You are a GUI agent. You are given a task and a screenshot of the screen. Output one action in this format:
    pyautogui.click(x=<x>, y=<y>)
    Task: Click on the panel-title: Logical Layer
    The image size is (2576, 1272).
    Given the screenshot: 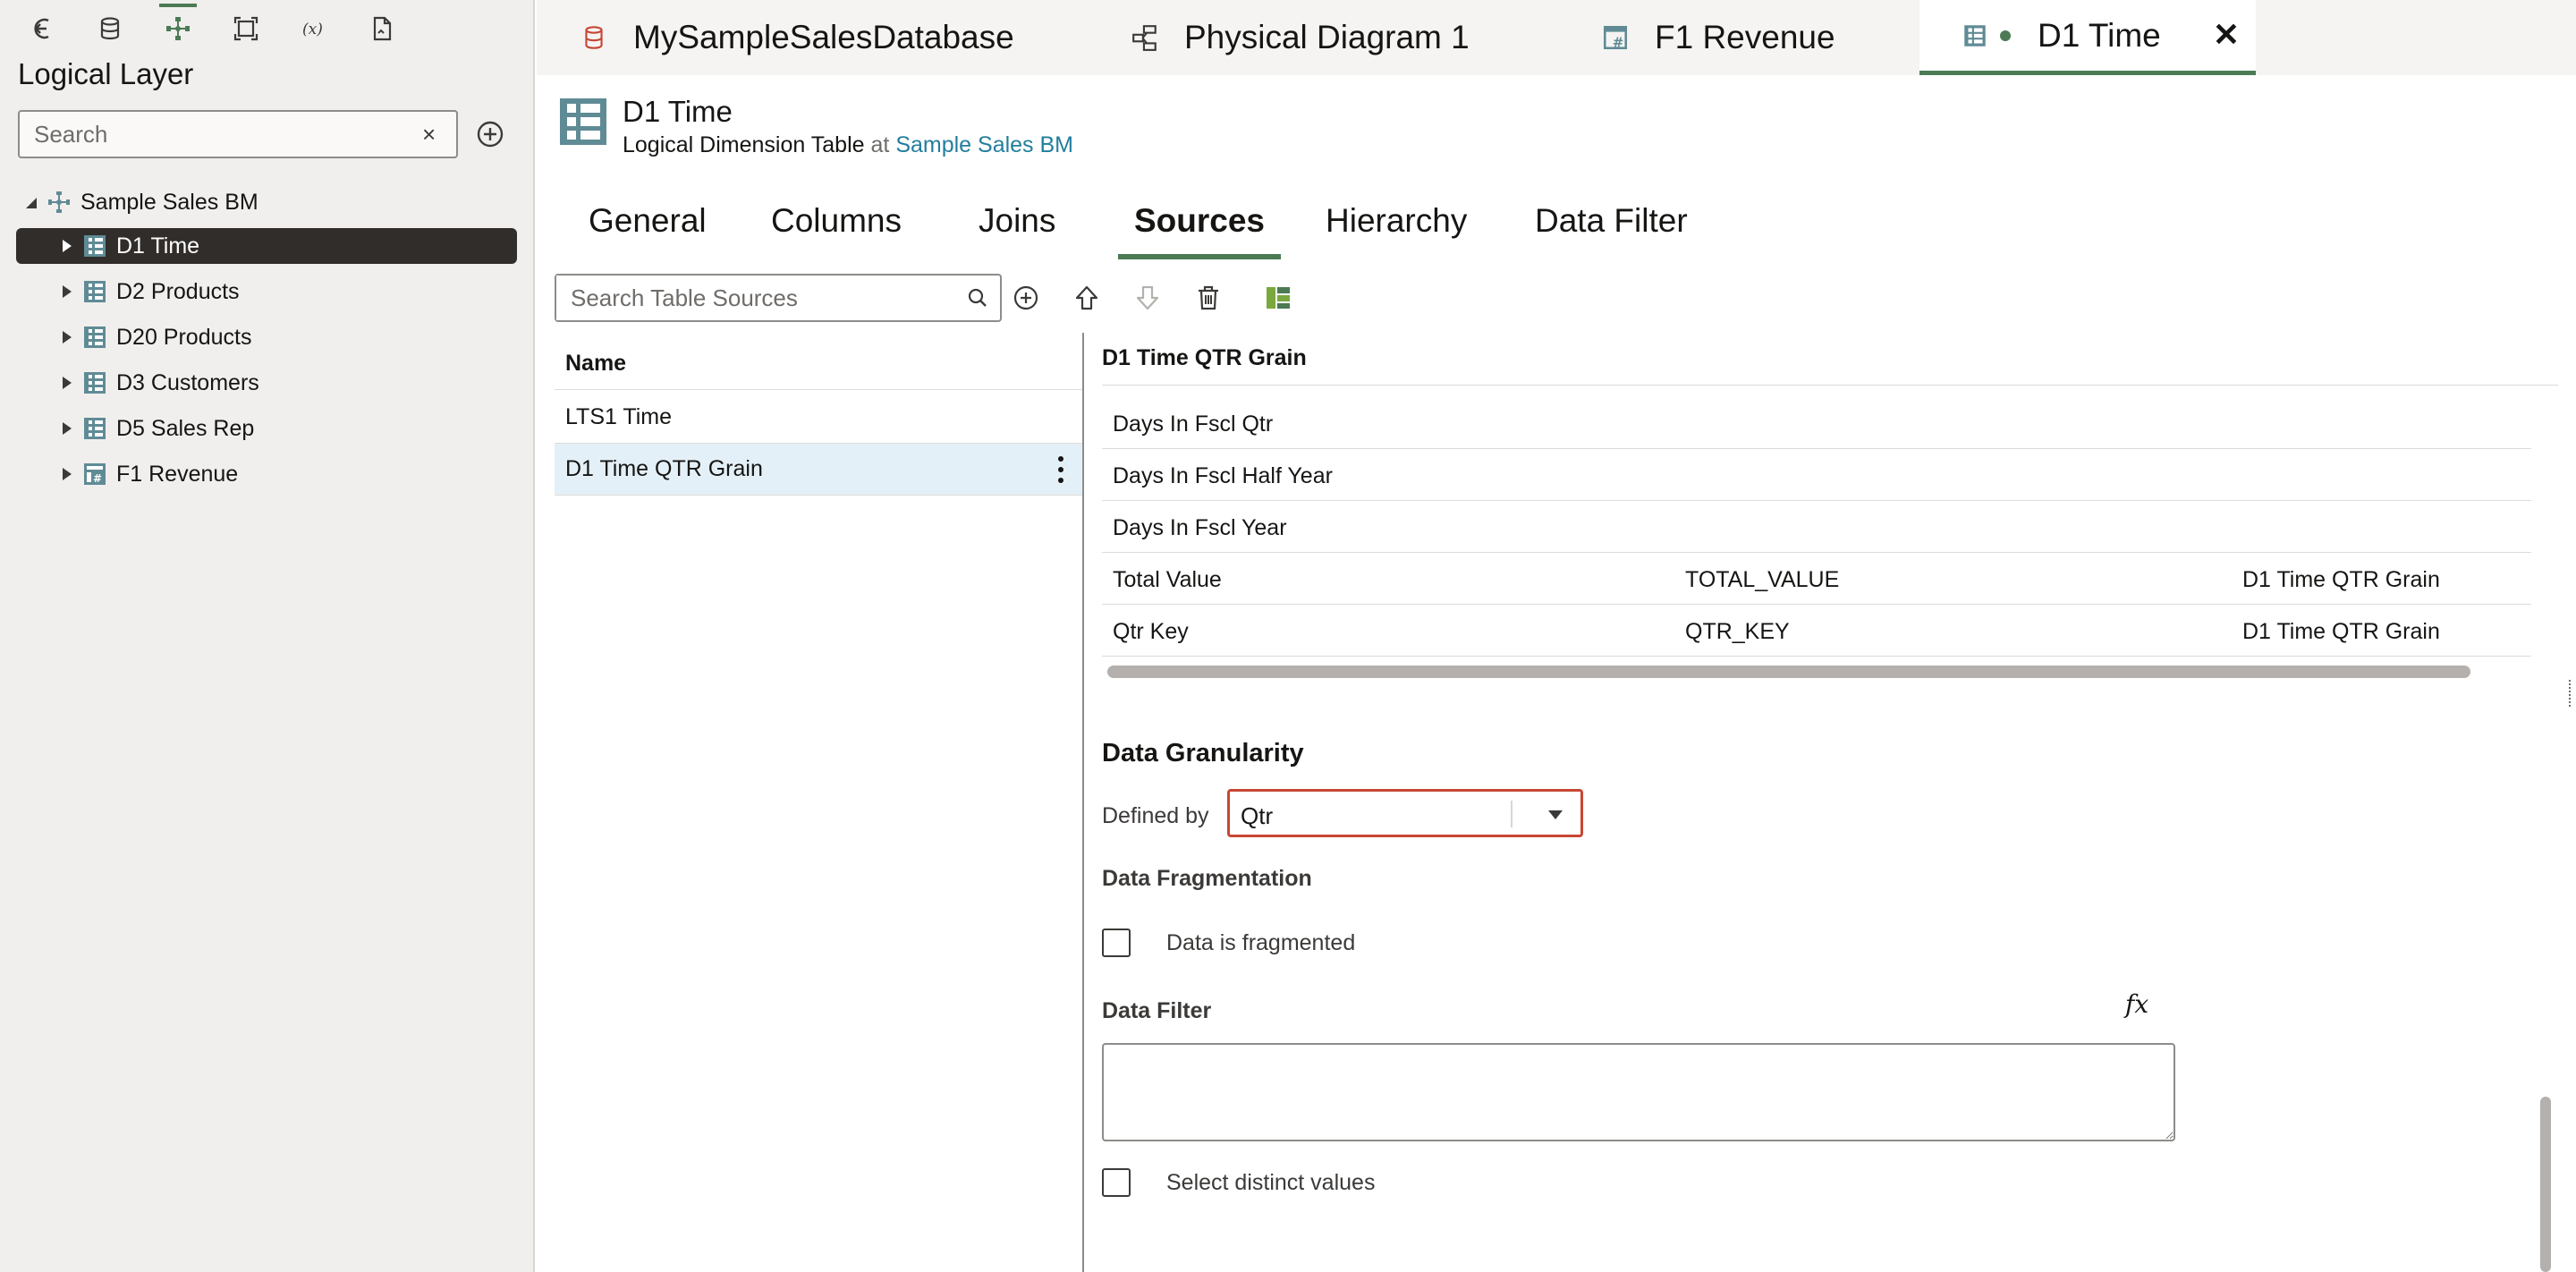 What is the action you would take?
    pyautogui.click(x=106, y=73)
    